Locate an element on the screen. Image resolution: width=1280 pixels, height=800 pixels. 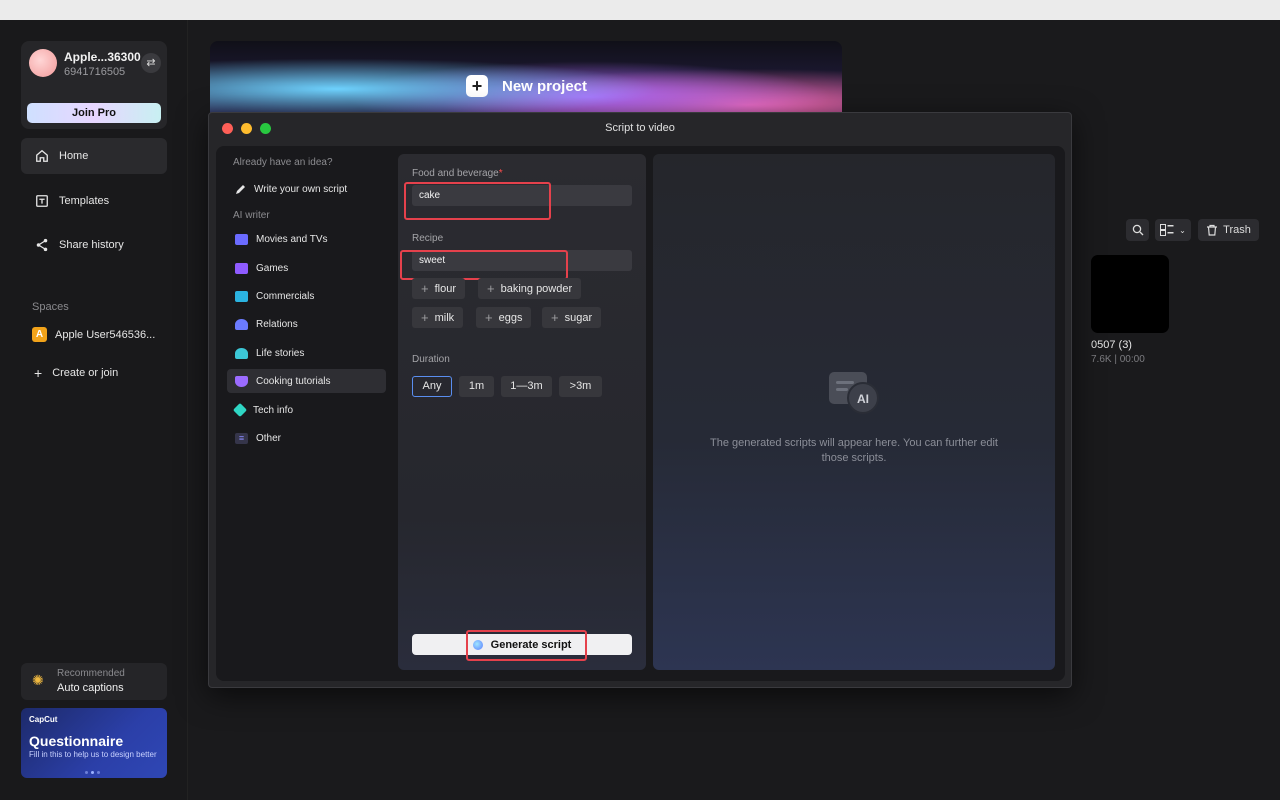
svg-text: AI is located at coordinates (863, 399).